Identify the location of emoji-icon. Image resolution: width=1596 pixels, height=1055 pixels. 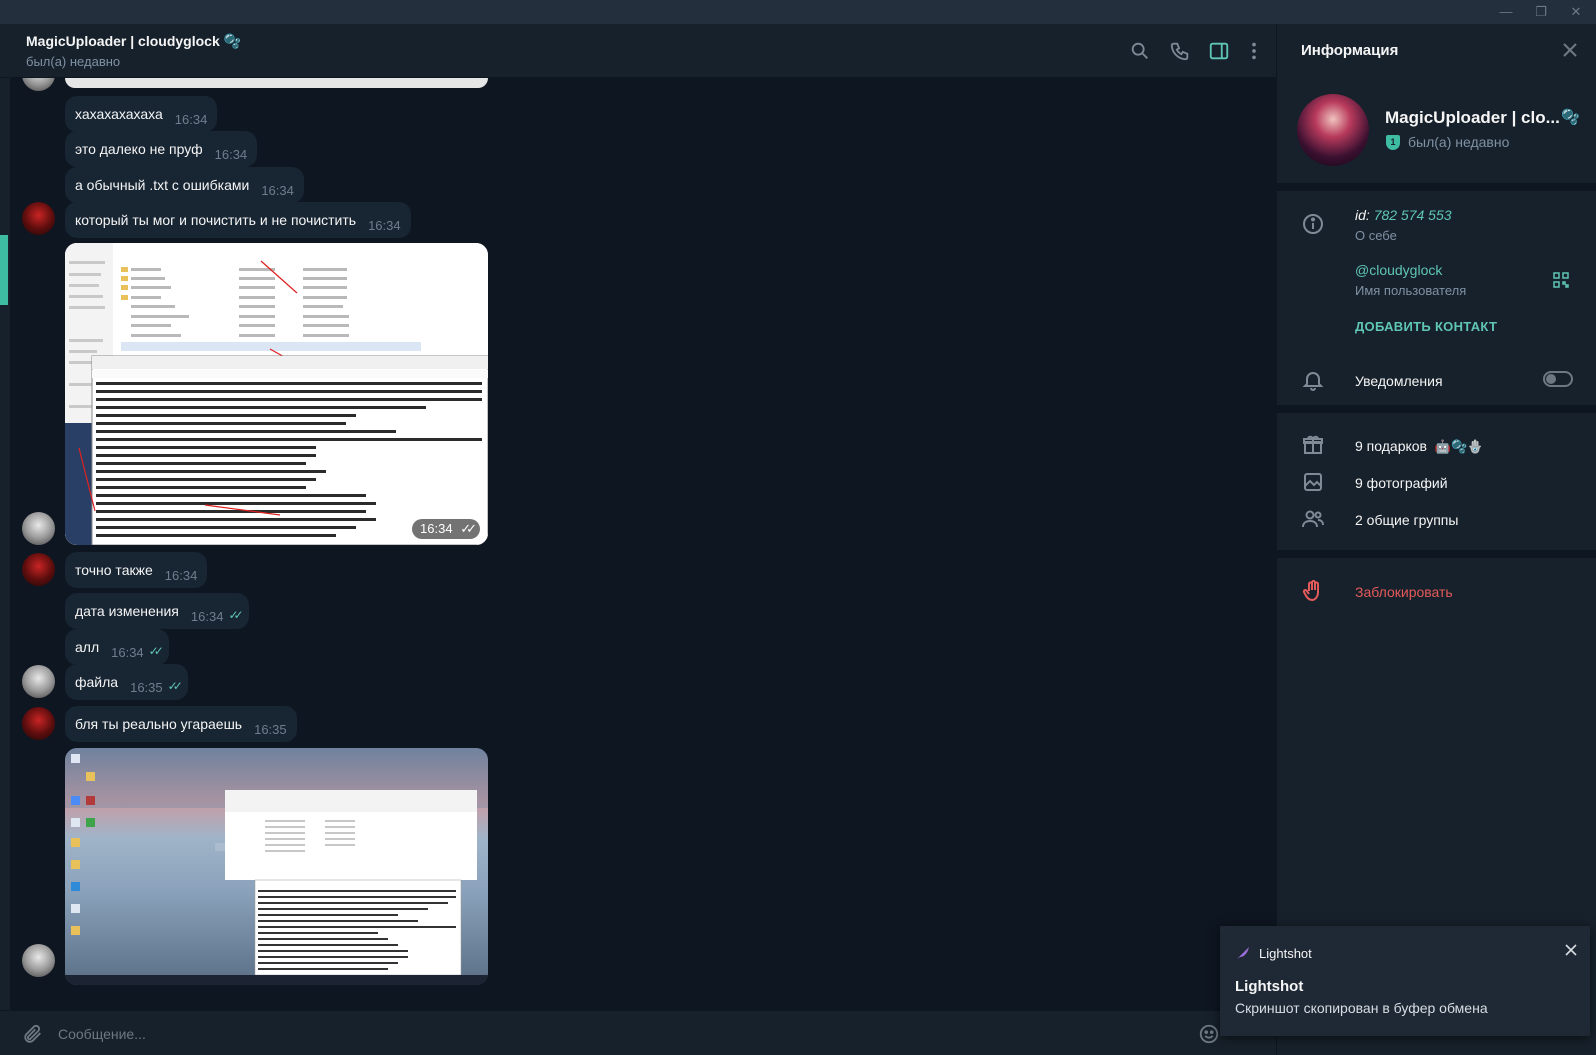
(1209, 1034).